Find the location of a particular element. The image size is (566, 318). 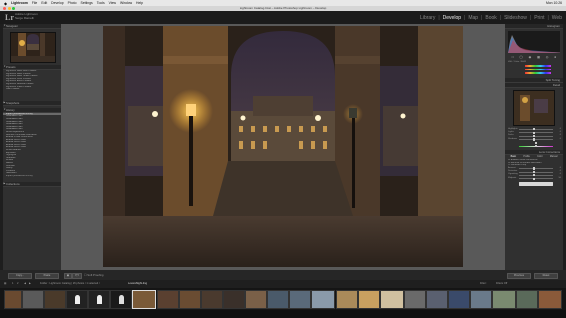

module-map: Map is located at coordinates (473, 18).